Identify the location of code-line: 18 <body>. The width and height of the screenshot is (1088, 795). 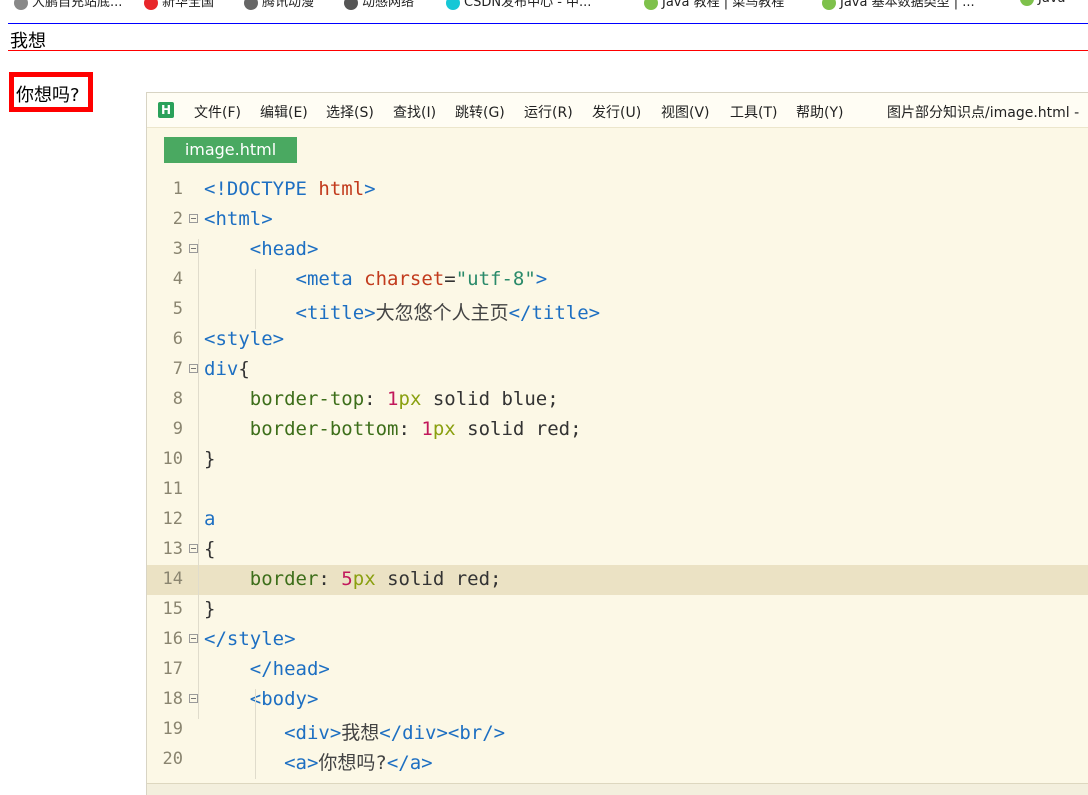
(617, 700).